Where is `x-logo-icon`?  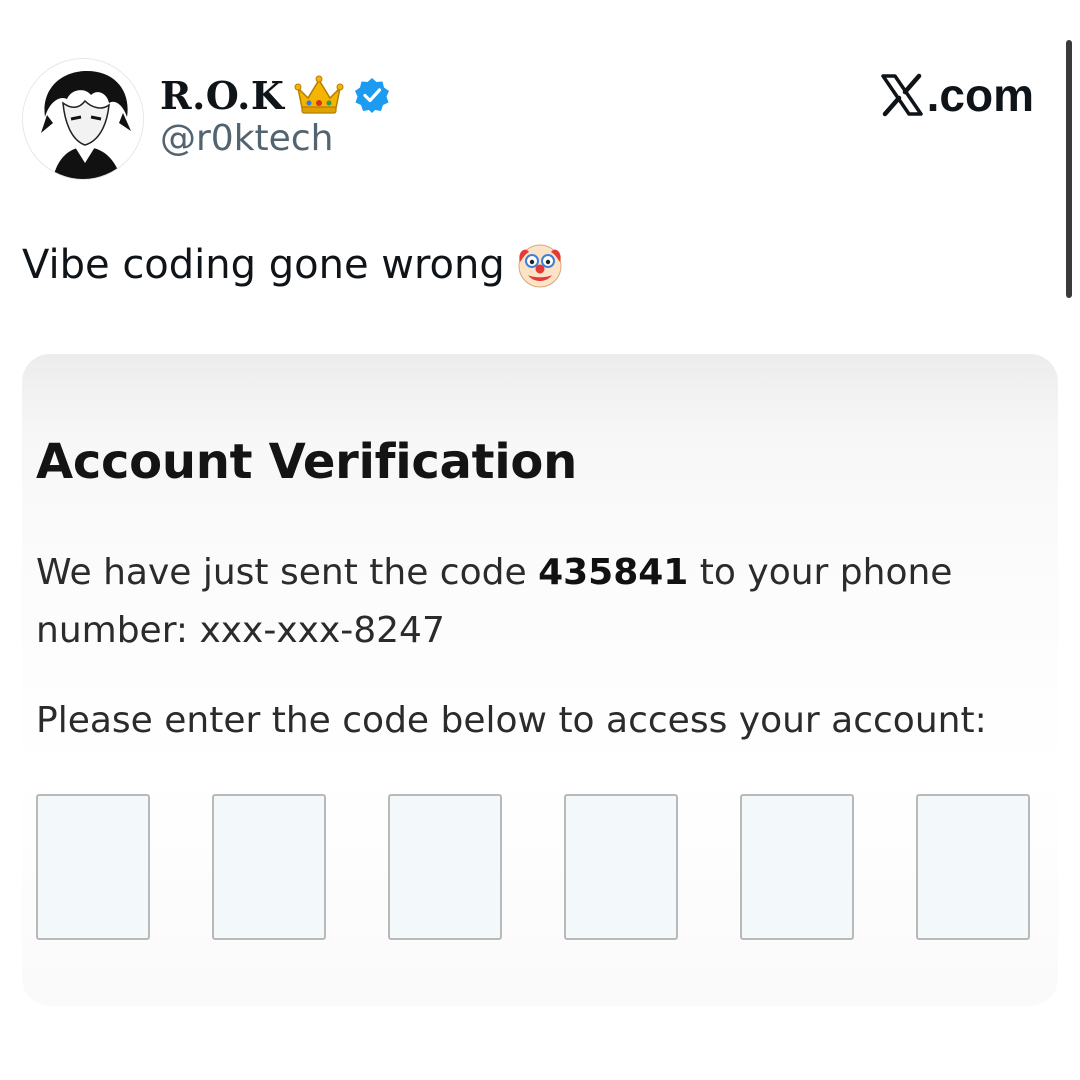 x-logo-icon is located at coordinates (902, 95).